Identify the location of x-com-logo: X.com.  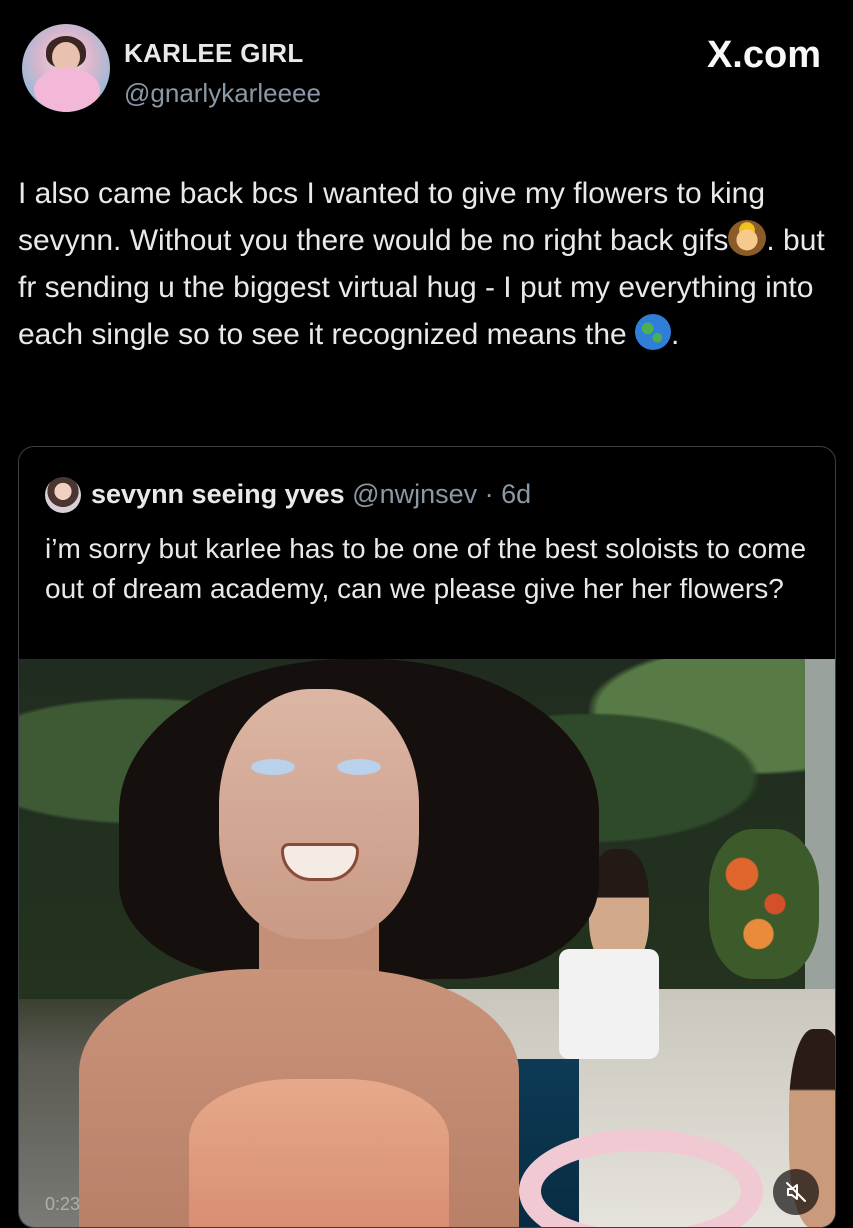
(763, 55).